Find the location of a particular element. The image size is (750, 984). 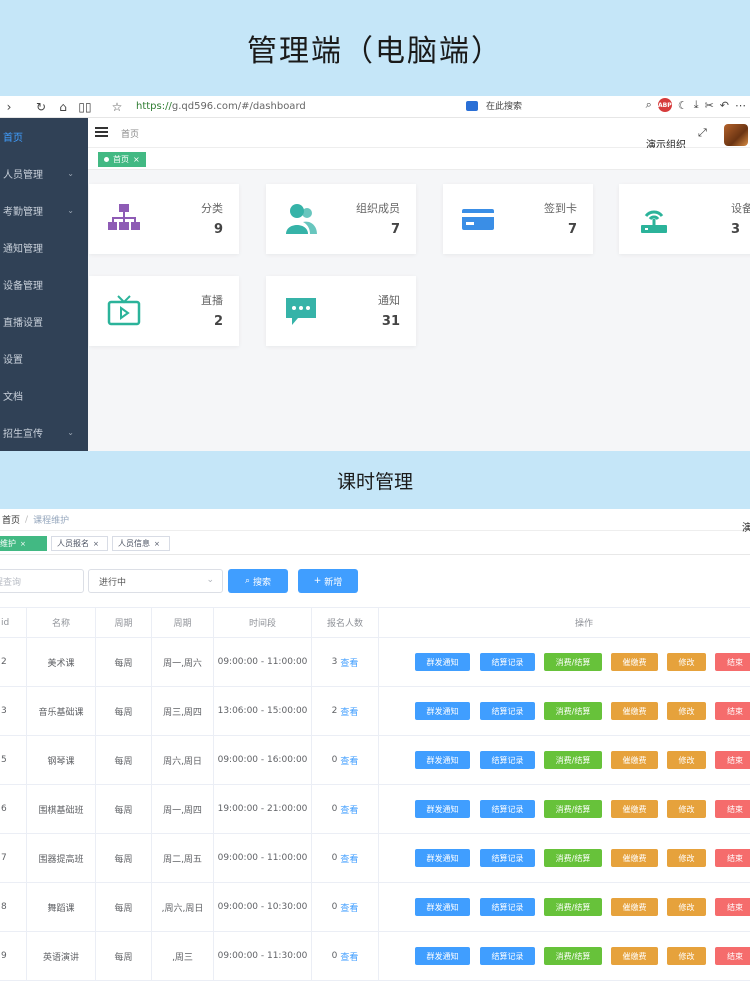

menu-toggle-icon is located at coordinates (101, 132).